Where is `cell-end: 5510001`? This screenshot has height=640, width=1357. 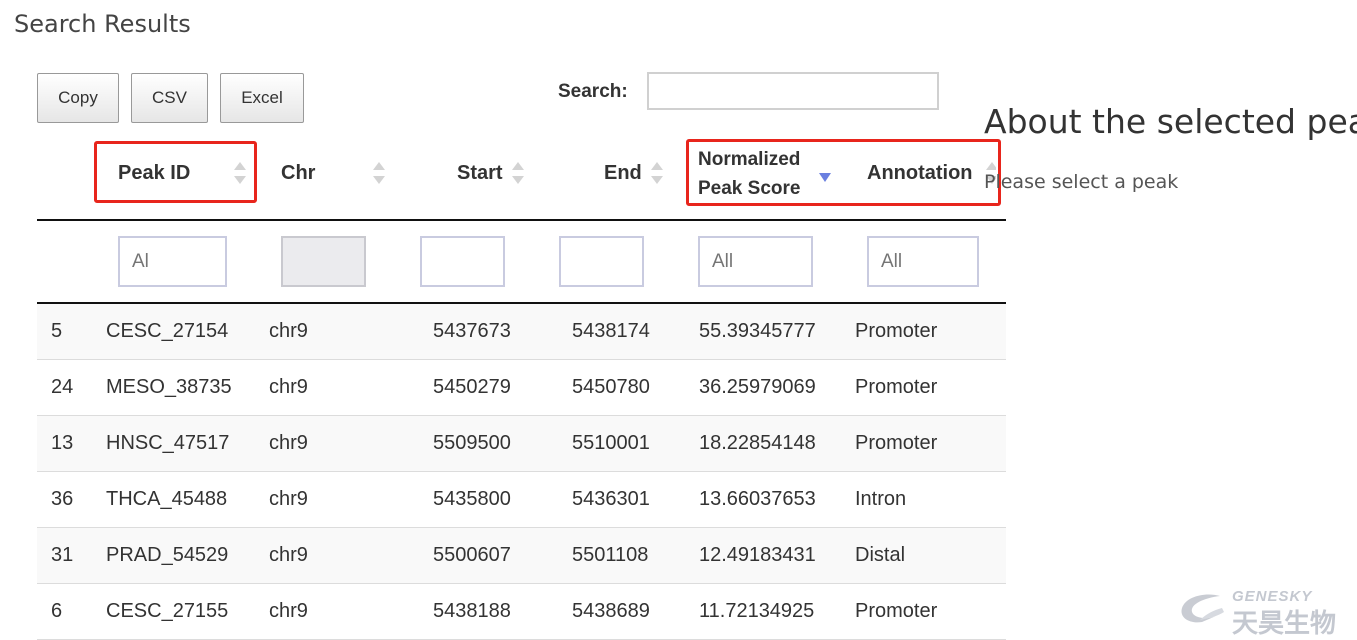
cell-end: 5510001 is located at coordinates (611, 443).